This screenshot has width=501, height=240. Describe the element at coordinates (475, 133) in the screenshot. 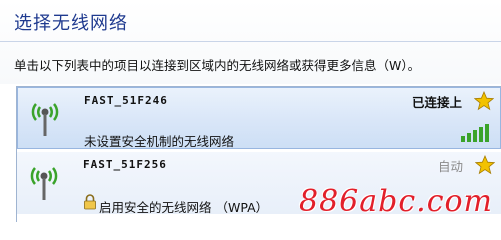

I see `signal-strength-icon` at that location.